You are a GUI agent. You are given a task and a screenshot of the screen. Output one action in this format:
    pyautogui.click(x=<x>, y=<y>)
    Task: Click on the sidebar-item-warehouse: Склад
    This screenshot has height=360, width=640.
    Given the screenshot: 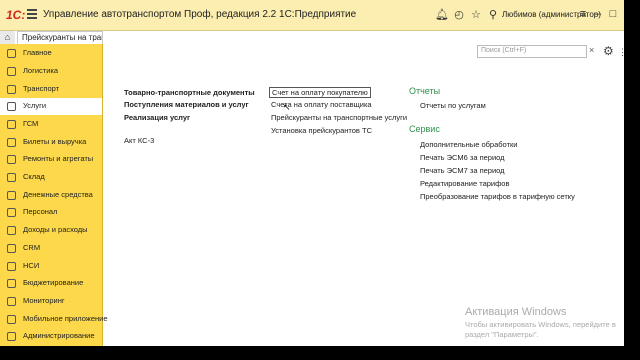 What is the action you would take?
    pyautogui.click(x=51, y=177)
    